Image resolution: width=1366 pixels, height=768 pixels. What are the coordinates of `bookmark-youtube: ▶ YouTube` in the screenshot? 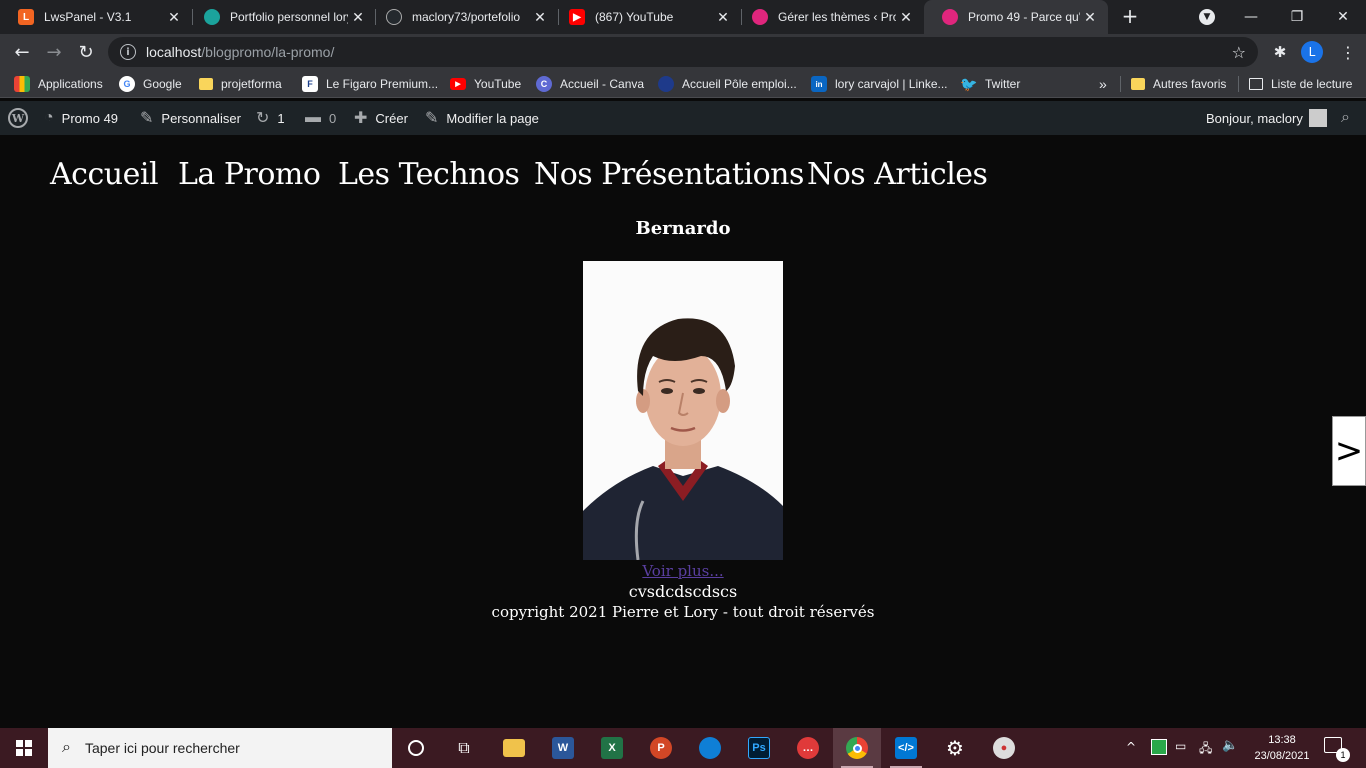 It's located at (485, 84).